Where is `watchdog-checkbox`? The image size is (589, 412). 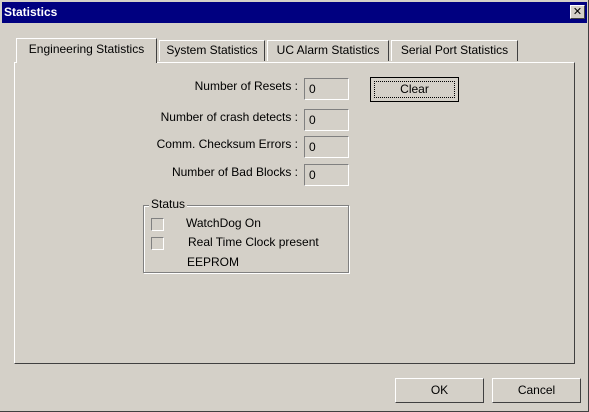
watchdog-checkbox is located at coordinates (157, 224).